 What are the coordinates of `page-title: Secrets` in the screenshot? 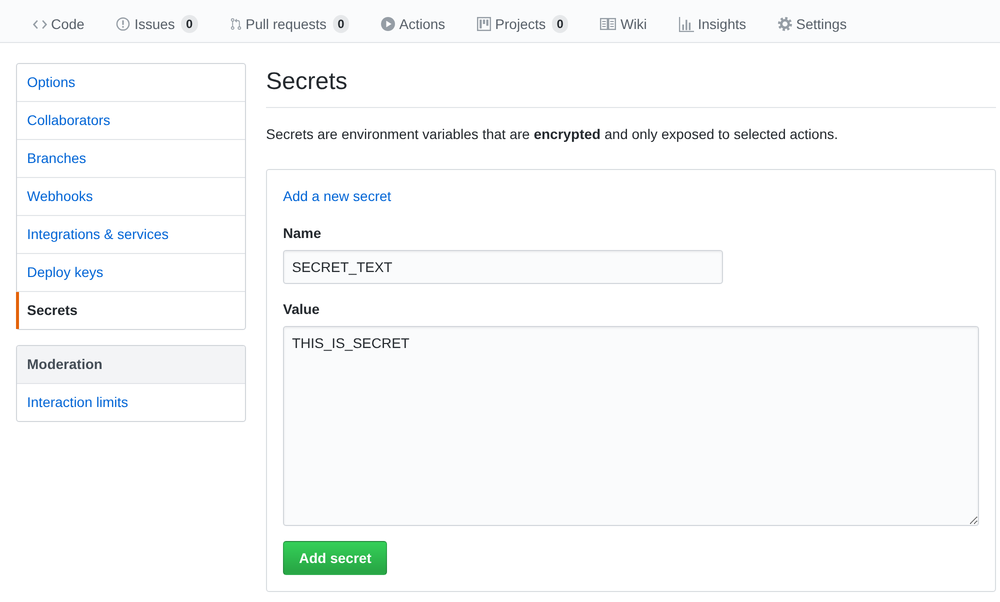 It's located at (631, 85).